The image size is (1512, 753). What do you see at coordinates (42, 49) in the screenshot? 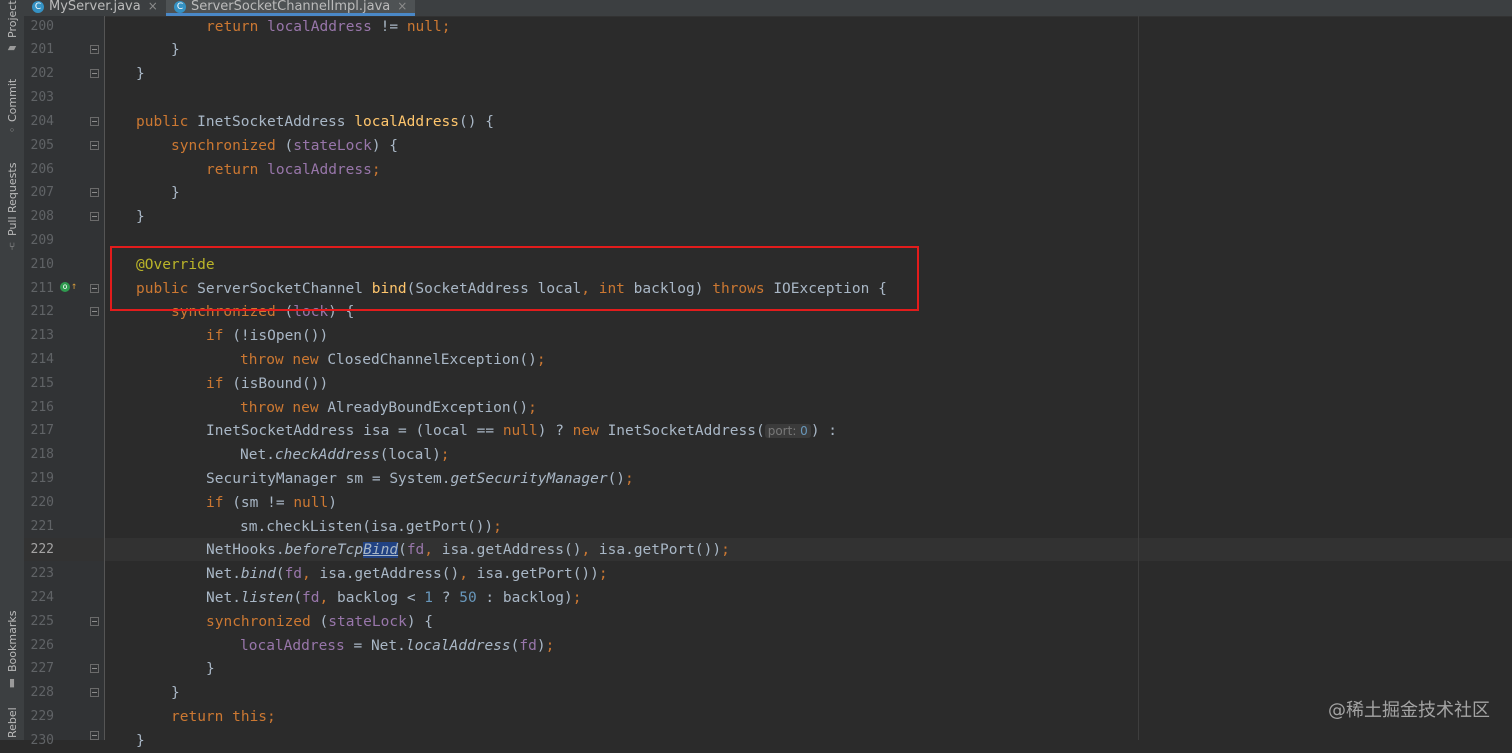
I see `line-number: 201` at bounding box center [42, 49].